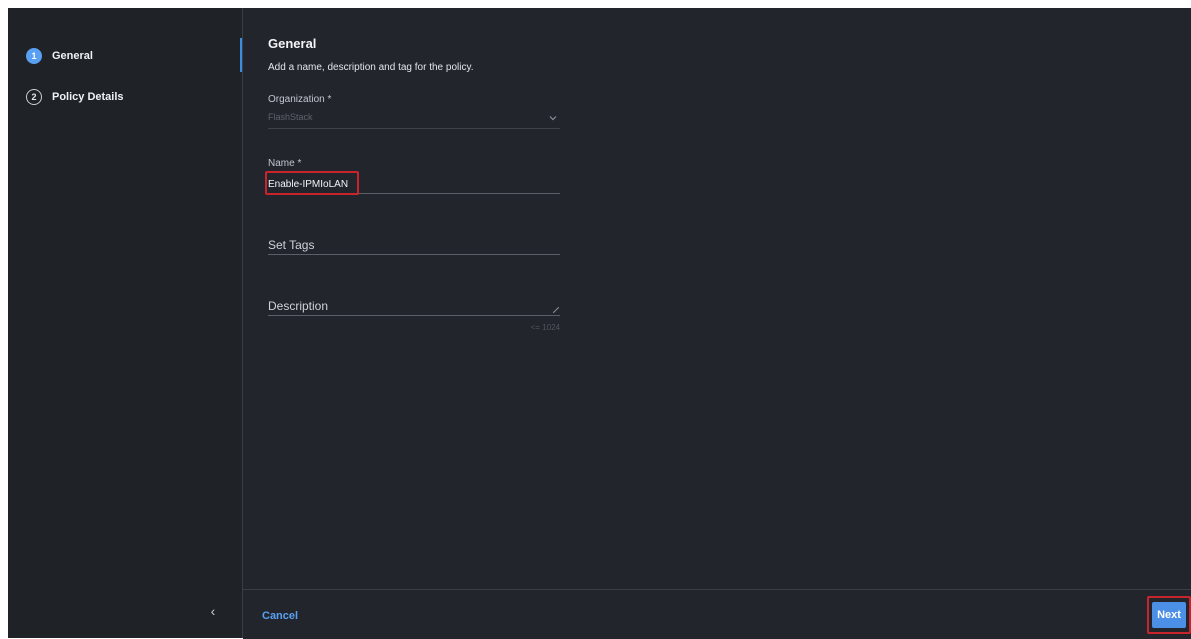 Image resolution: width=1191 pixels, height=639 pixels. What do you see at coordinates (88, 97) in the screenshot?
I see `step-label-policy-details: Policy Details` at bounding box center [88, 97].